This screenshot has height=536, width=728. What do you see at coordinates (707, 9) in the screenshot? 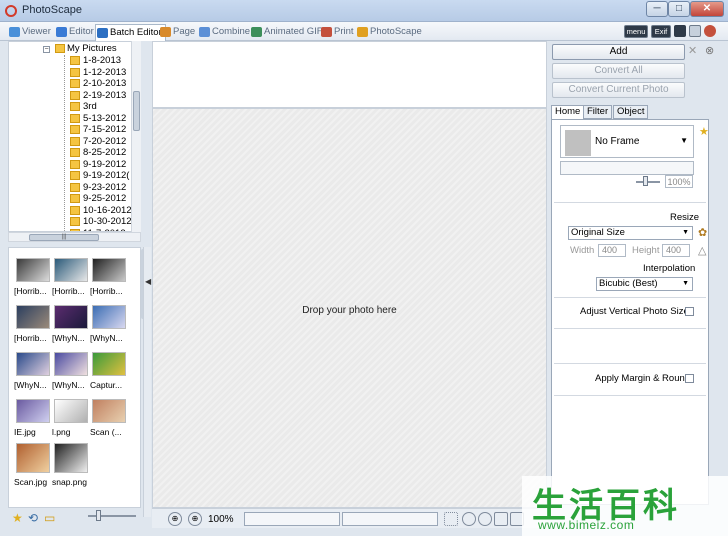
I see `close-button: ✕` at bounding box center [707, 9].